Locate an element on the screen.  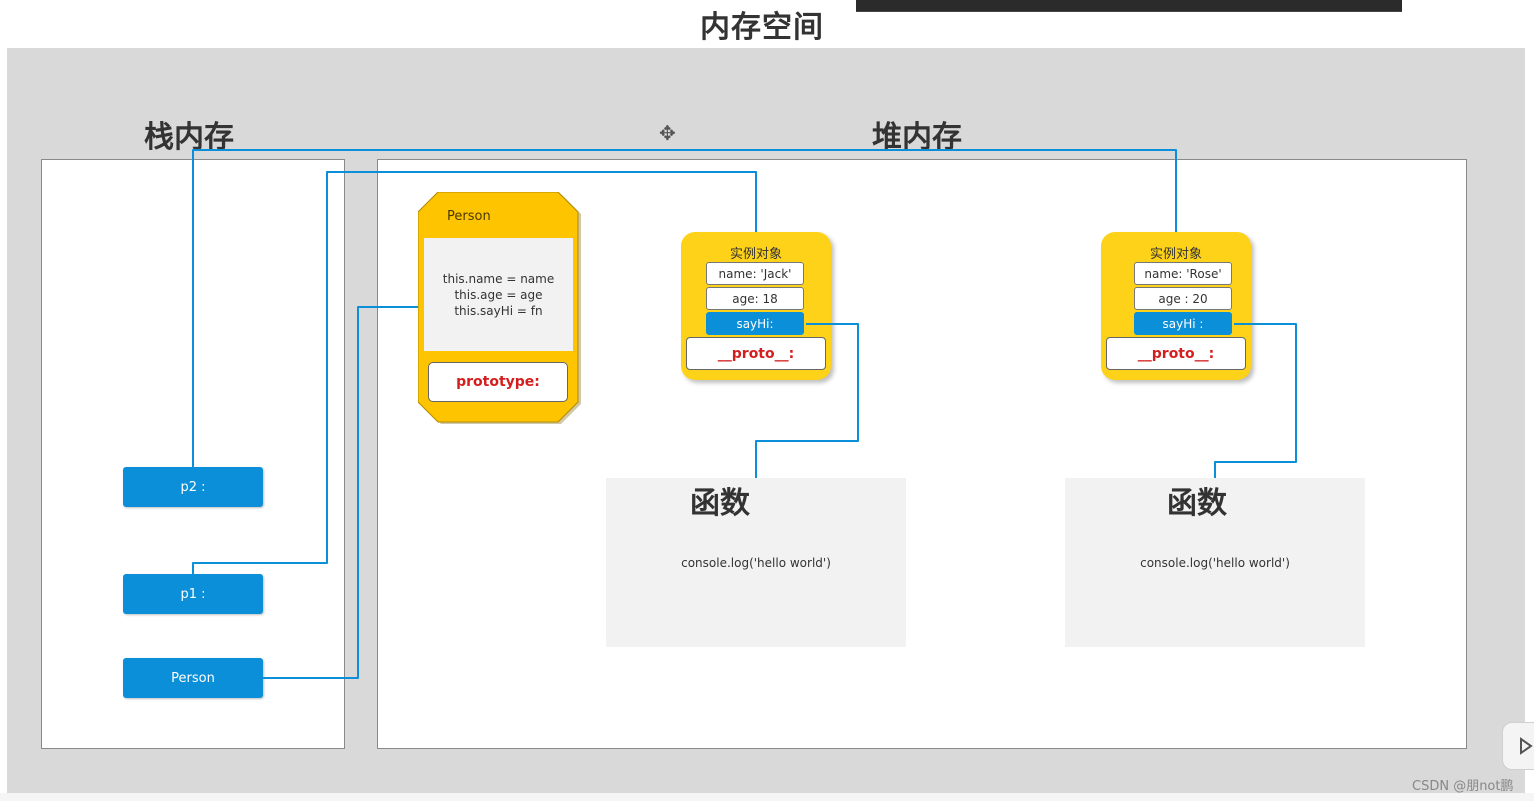
instance-field-age: age : 20 is located at coordinates (1183, 298).